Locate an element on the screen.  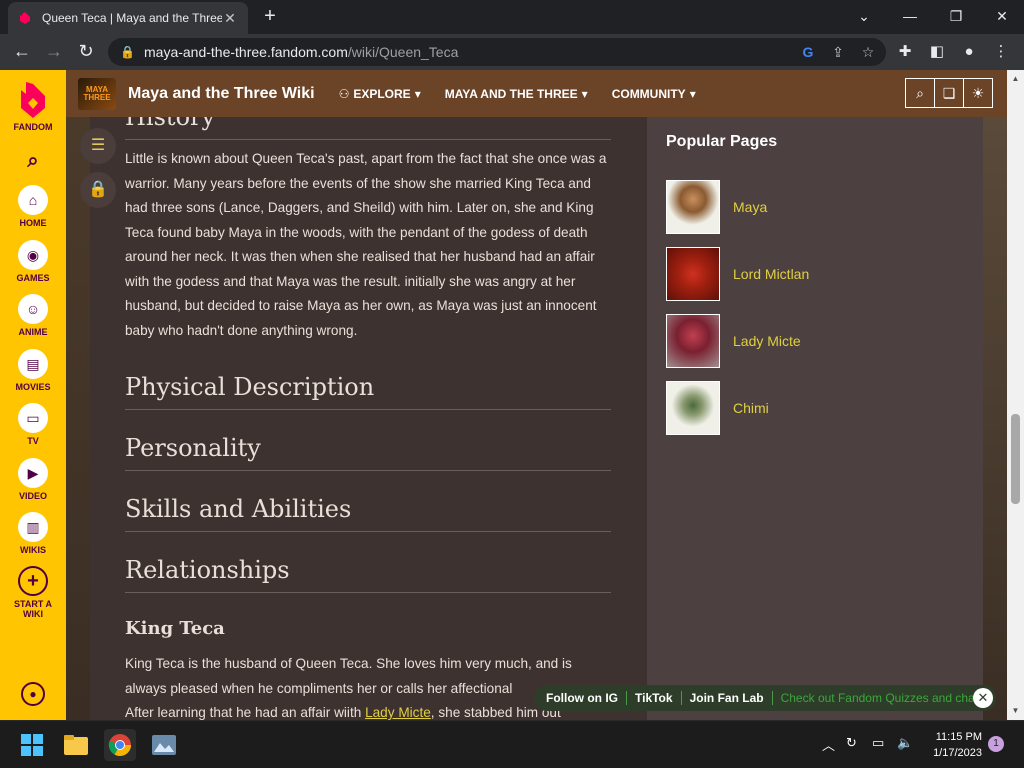
popular-page-item: Lady Micte is located at coordinates (733, 341).